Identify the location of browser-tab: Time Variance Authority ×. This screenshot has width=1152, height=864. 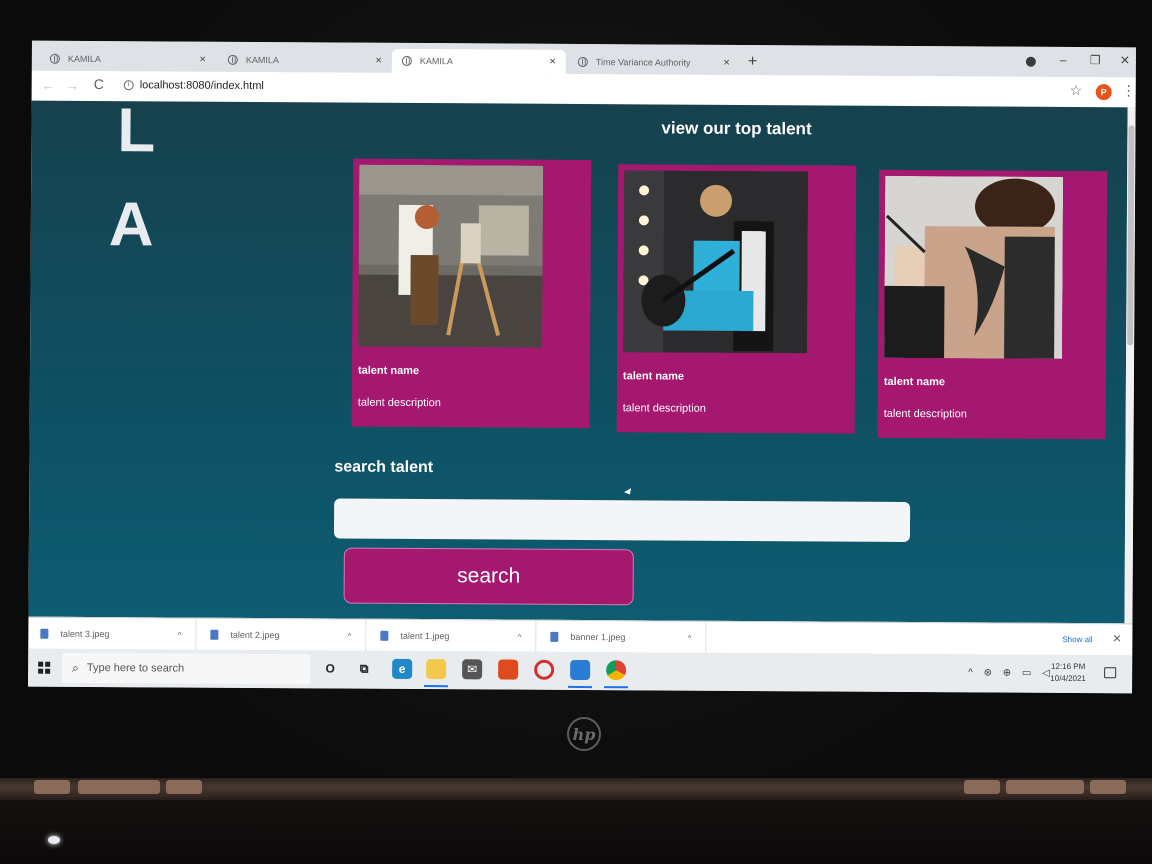
(654, 62).